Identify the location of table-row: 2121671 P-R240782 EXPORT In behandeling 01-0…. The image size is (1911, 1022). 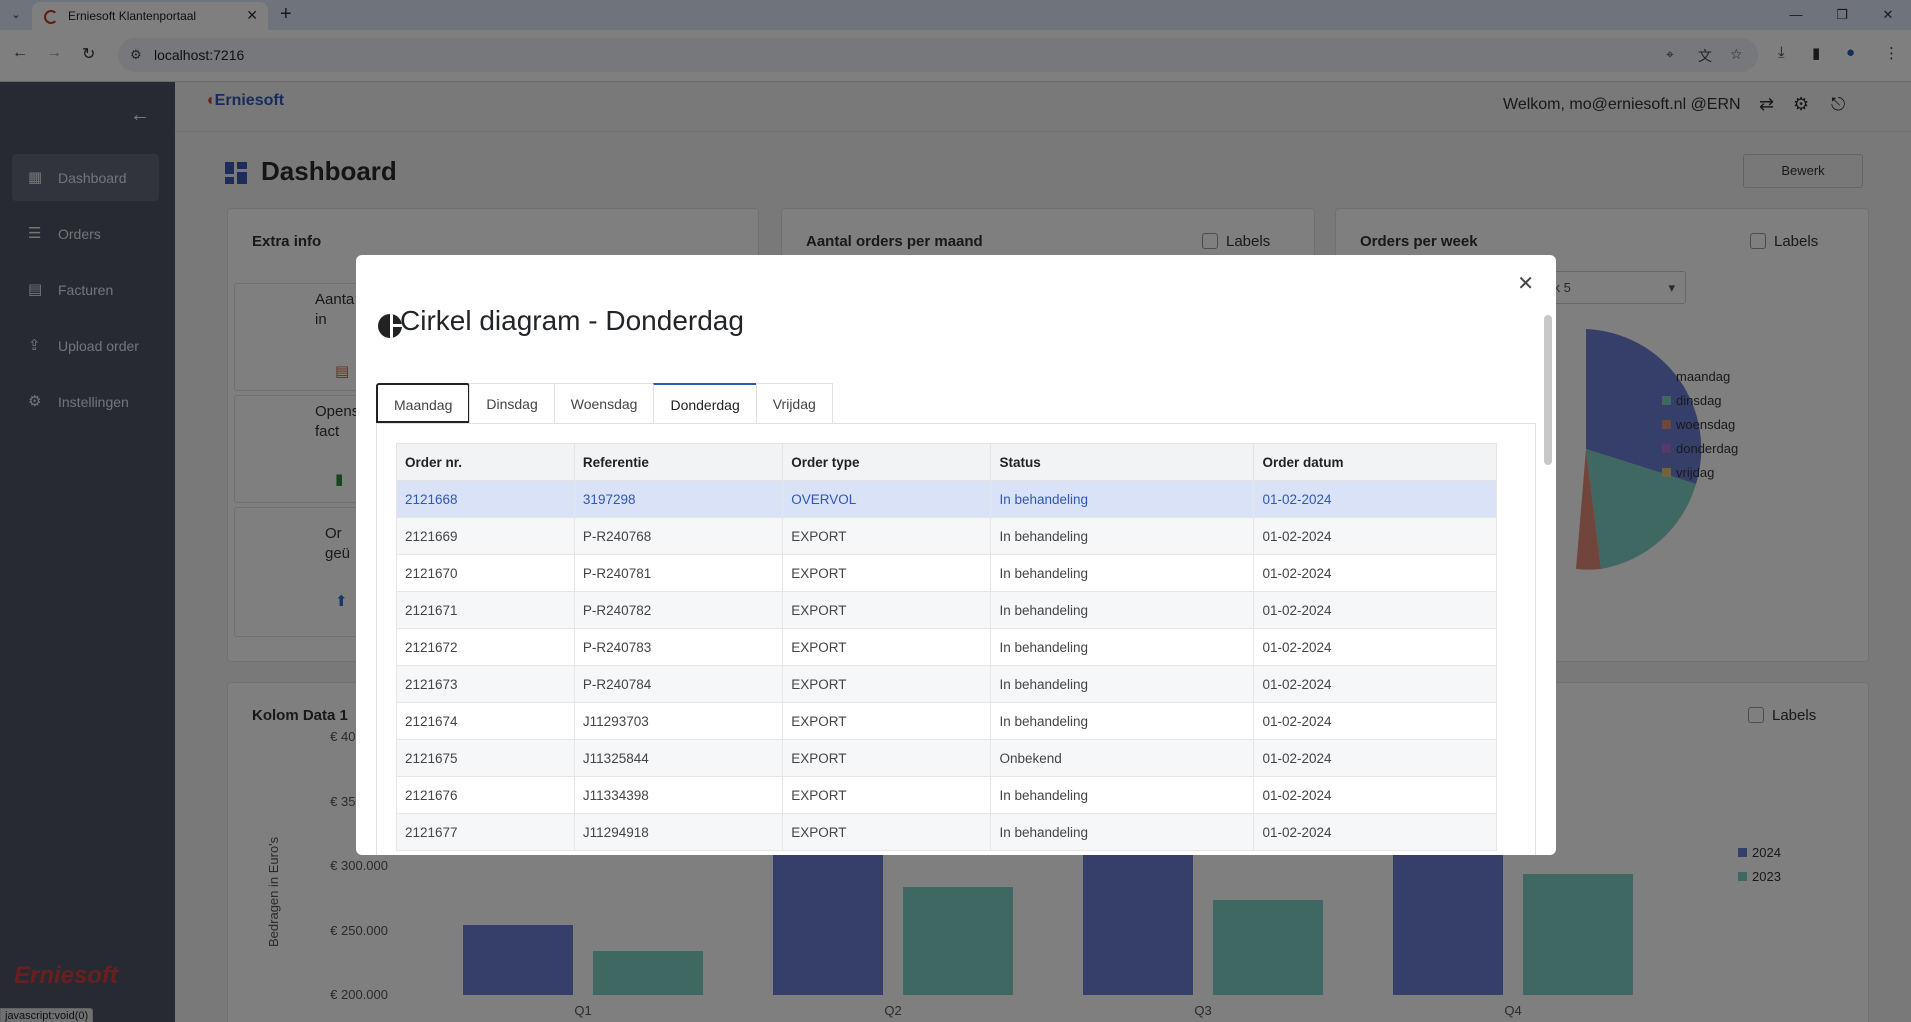
(946, 610).